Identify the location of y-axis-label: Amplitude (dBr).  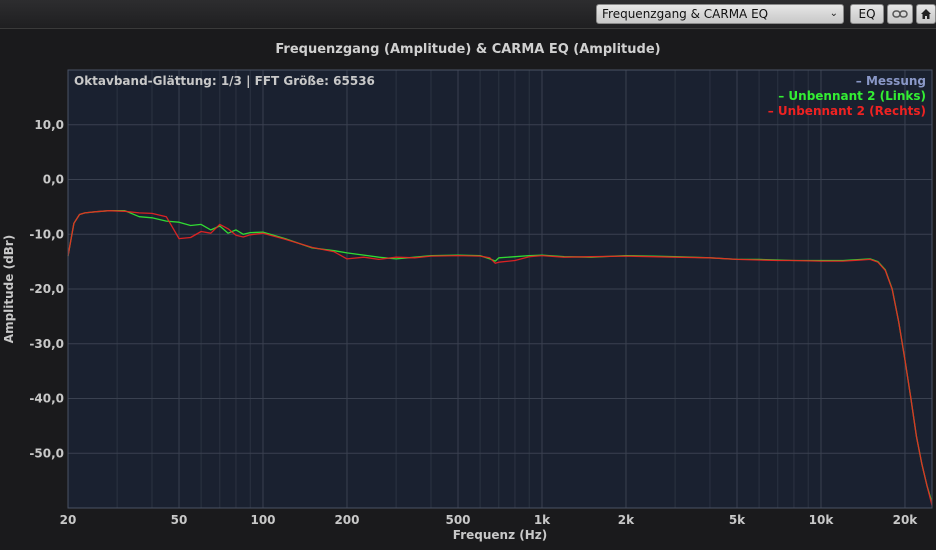
(9, 289).